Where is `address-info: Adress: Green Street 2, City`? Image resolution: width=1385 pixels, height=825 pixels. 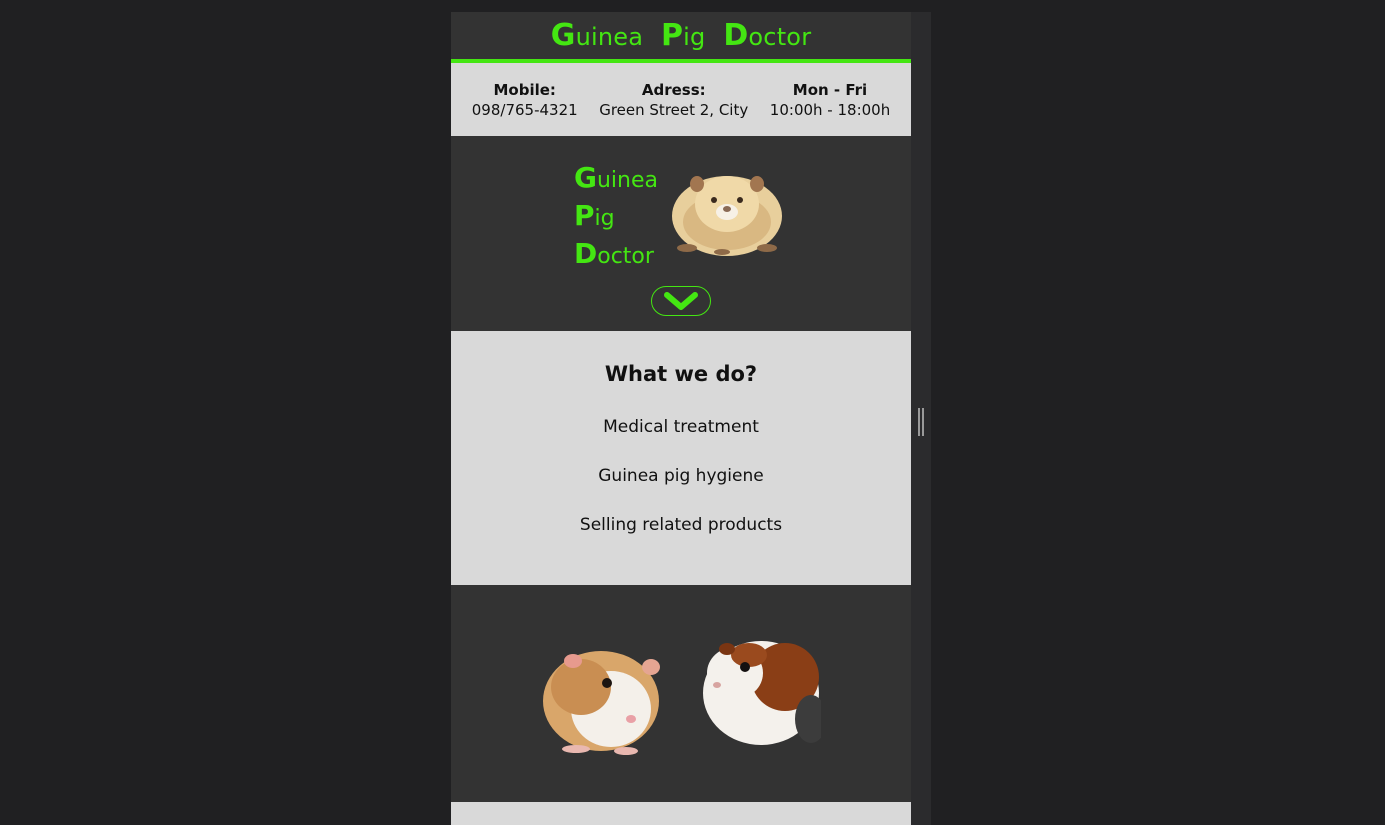
address-info: Adress: Green Street 2, City is located at coordinates (673, 100).